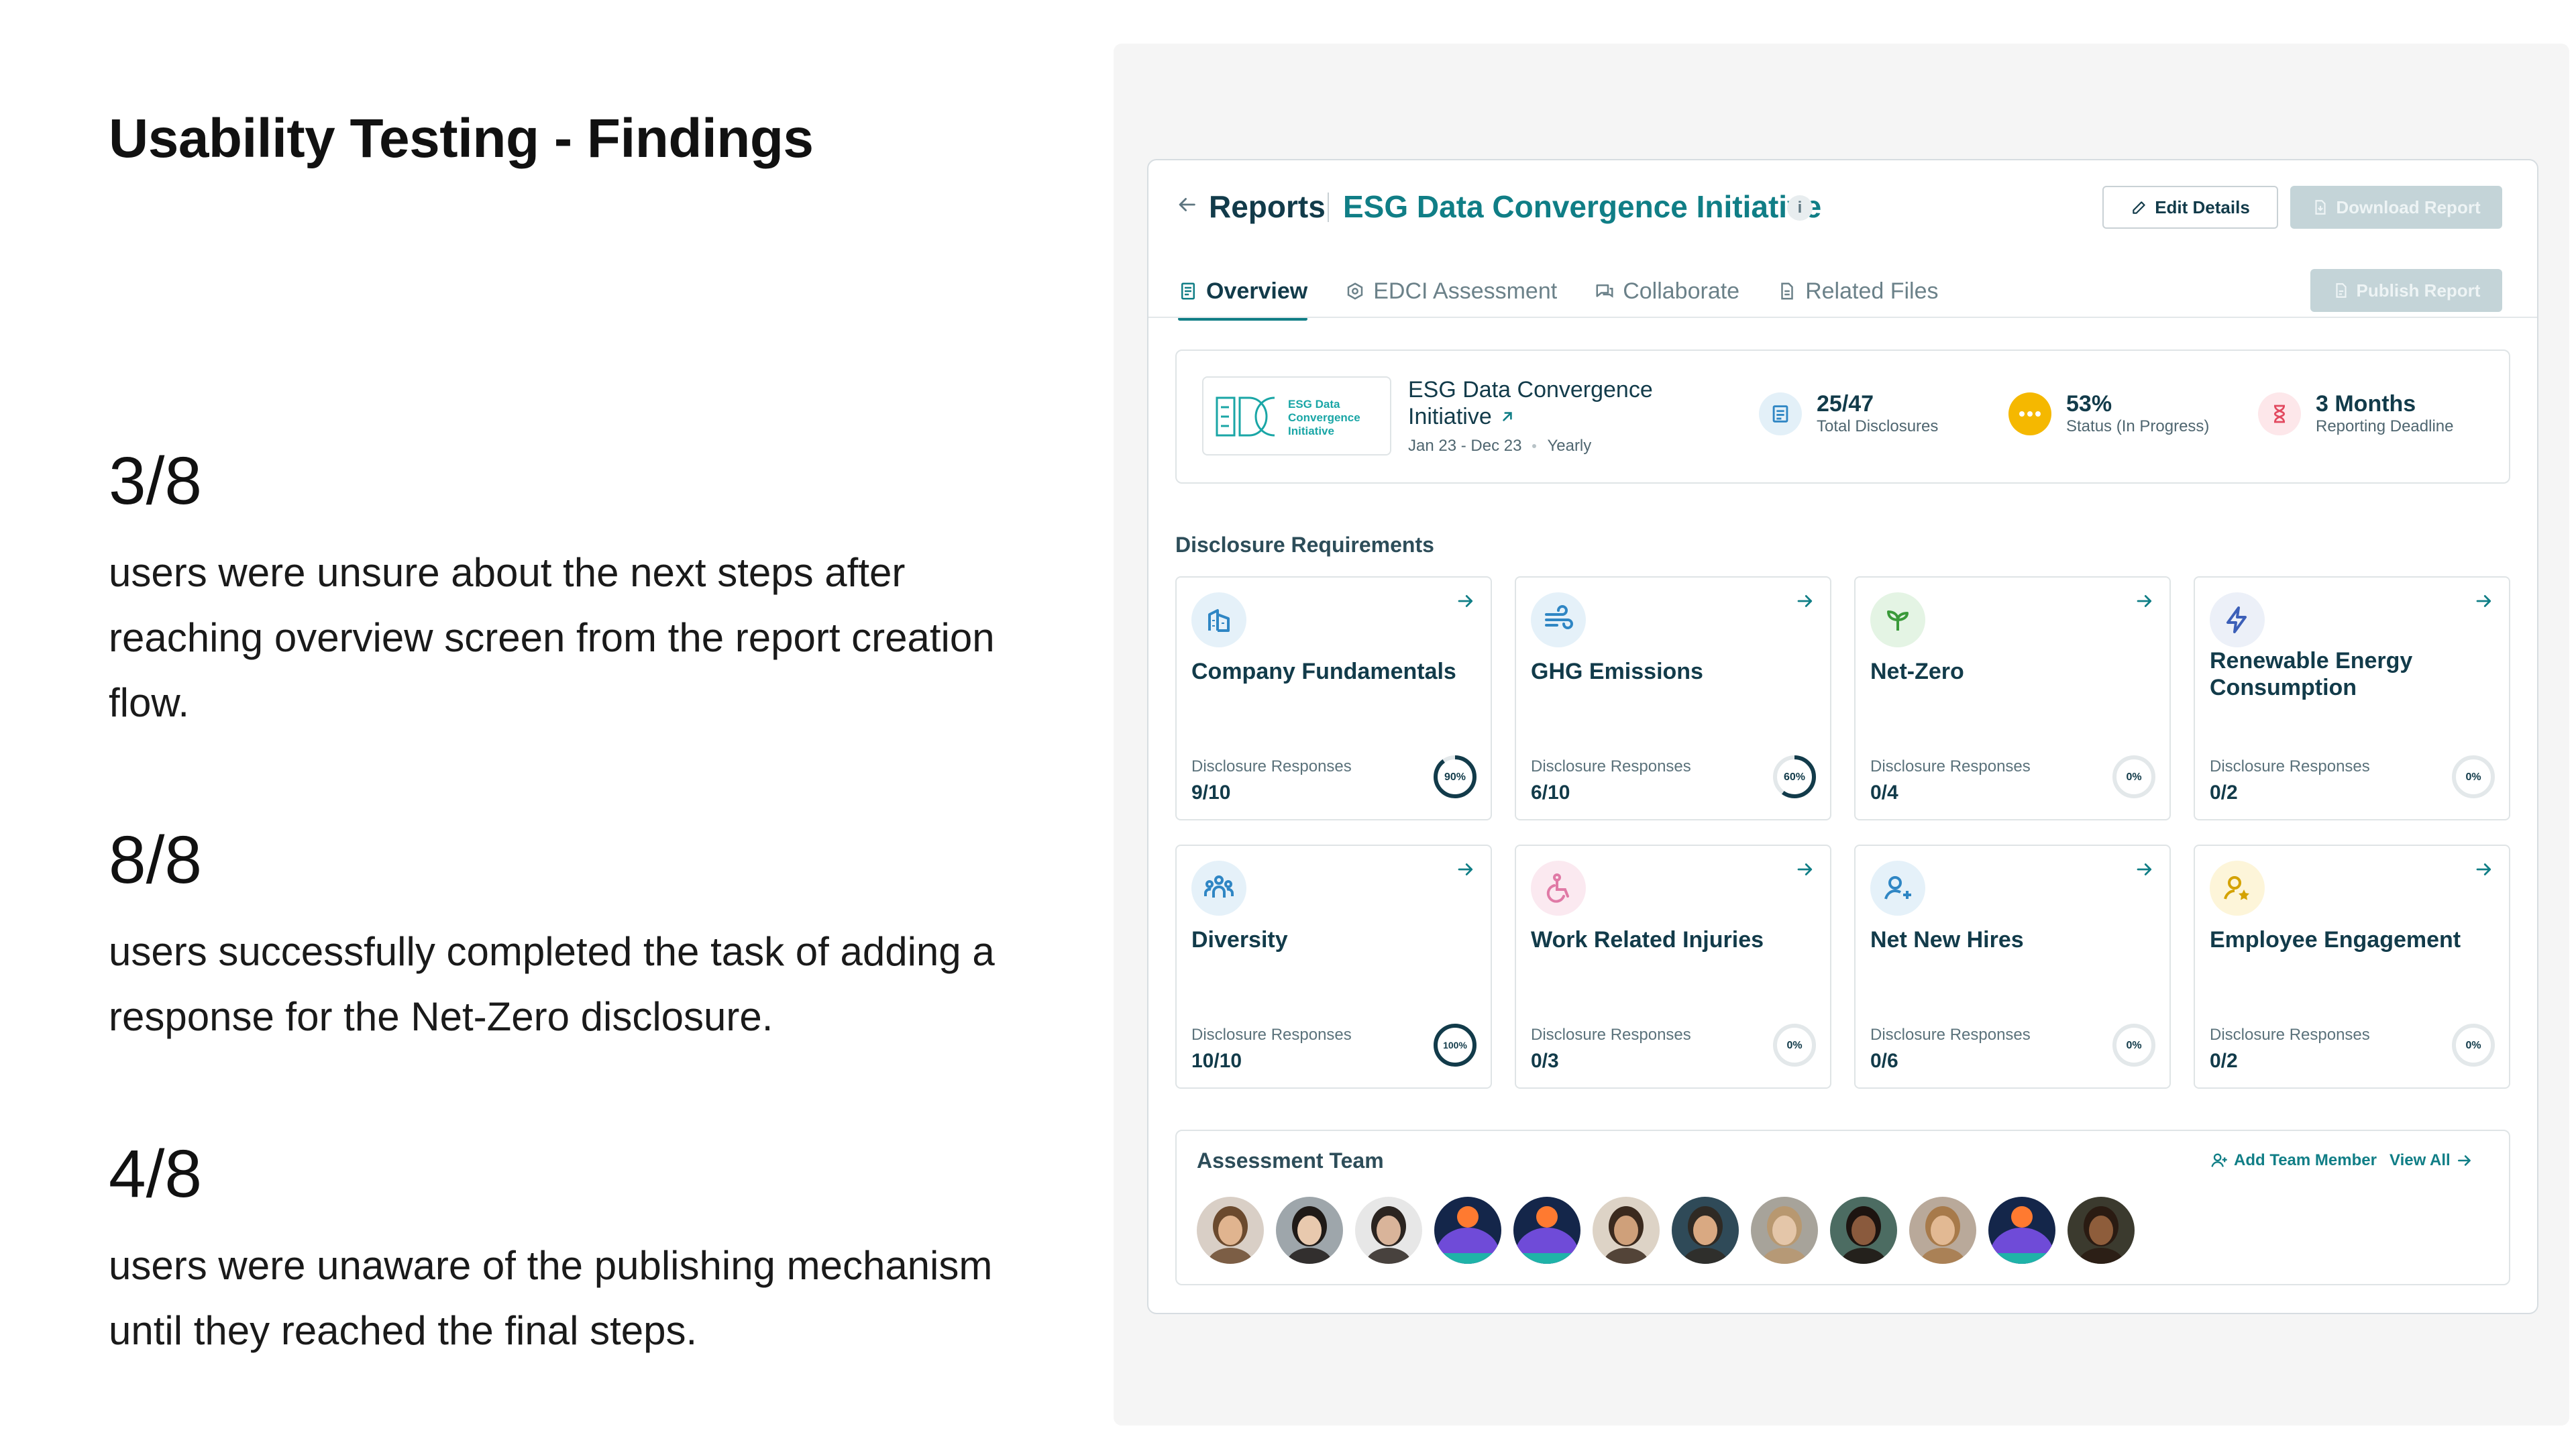 The image size is (2576, 1449). Describe the element at coordinates (2320, 207) in the screenshot. I see `download-icon` at that location.